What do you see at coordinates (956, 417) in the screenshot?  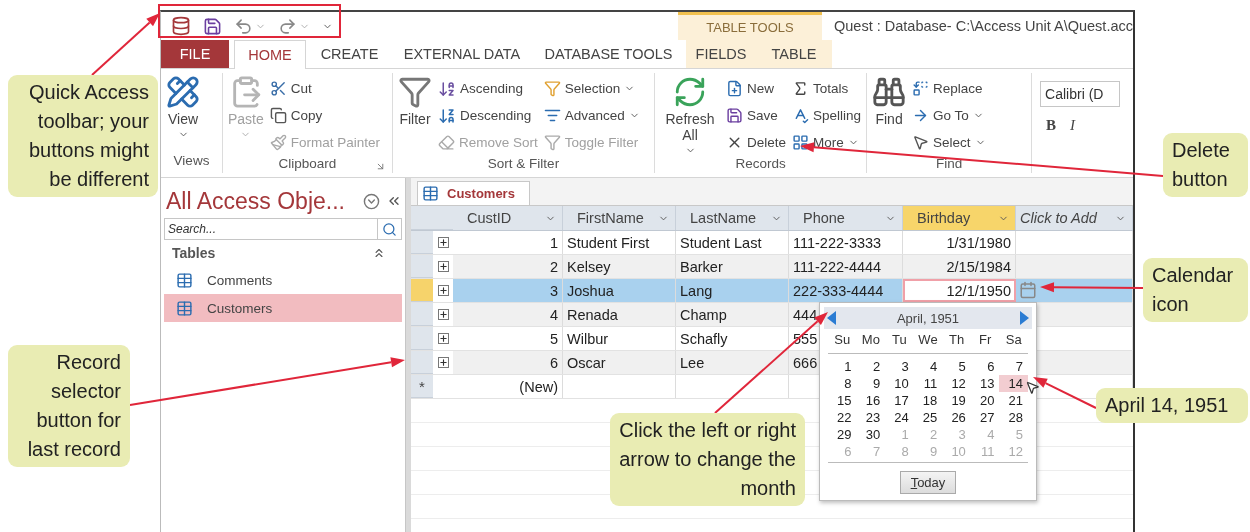 I see `calendar-day: 26` at bounding box center [956, 417].